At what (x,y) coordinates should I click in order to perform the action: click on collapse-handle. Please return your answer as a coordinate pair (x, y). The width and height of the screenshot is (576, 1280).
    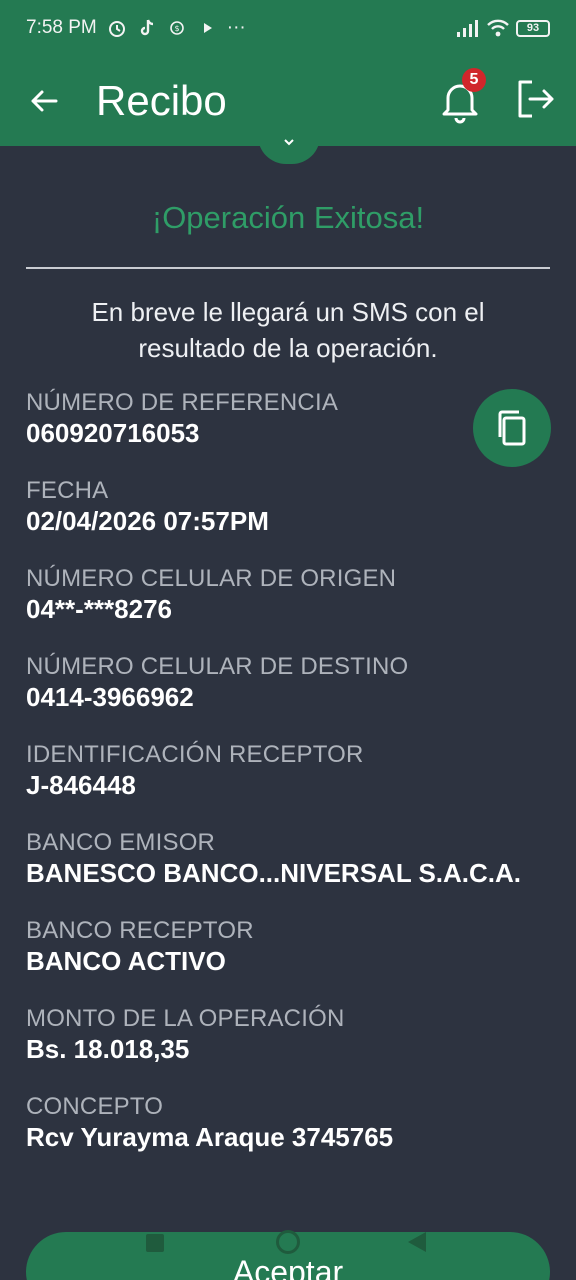
    Looking at the image, I should click on (289, 150).